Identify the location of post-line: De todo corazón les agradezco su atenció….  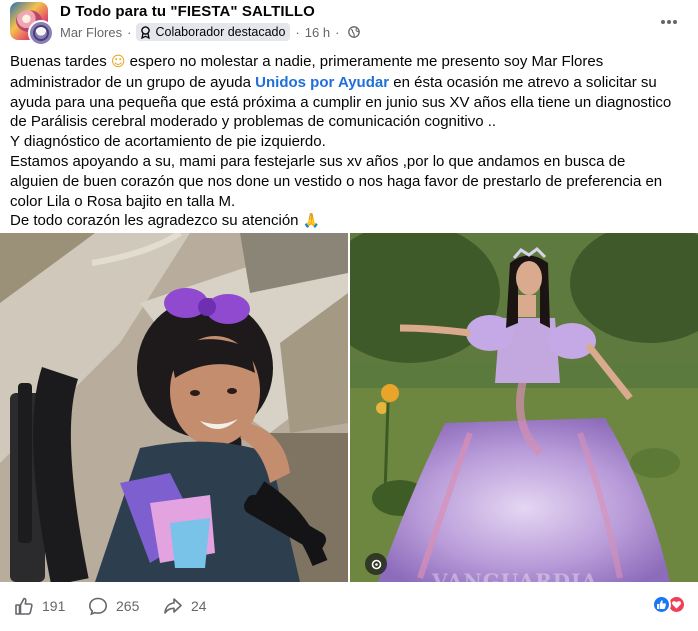
(165, 221).